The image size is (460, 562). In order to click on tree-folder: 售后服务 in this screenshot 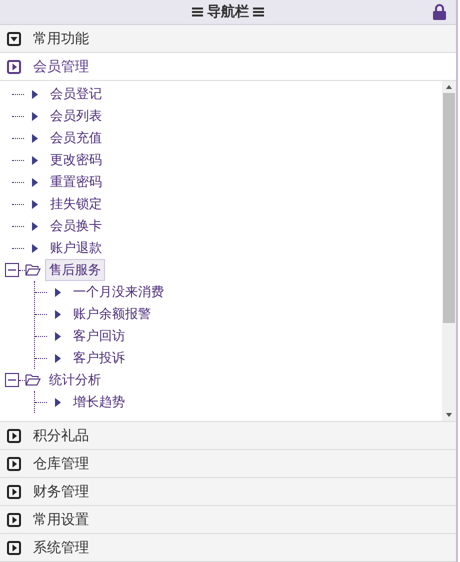, I will do `click(75, 270)`.